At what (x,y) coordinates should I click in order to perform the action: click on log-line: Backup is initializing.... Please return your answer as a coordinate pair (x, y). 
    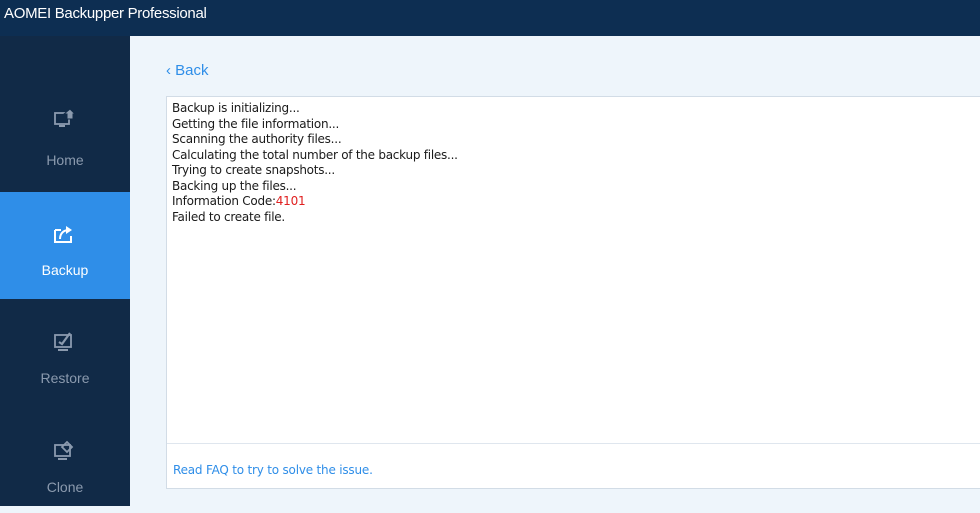
    Looking at the image, I should click on (236, 108).